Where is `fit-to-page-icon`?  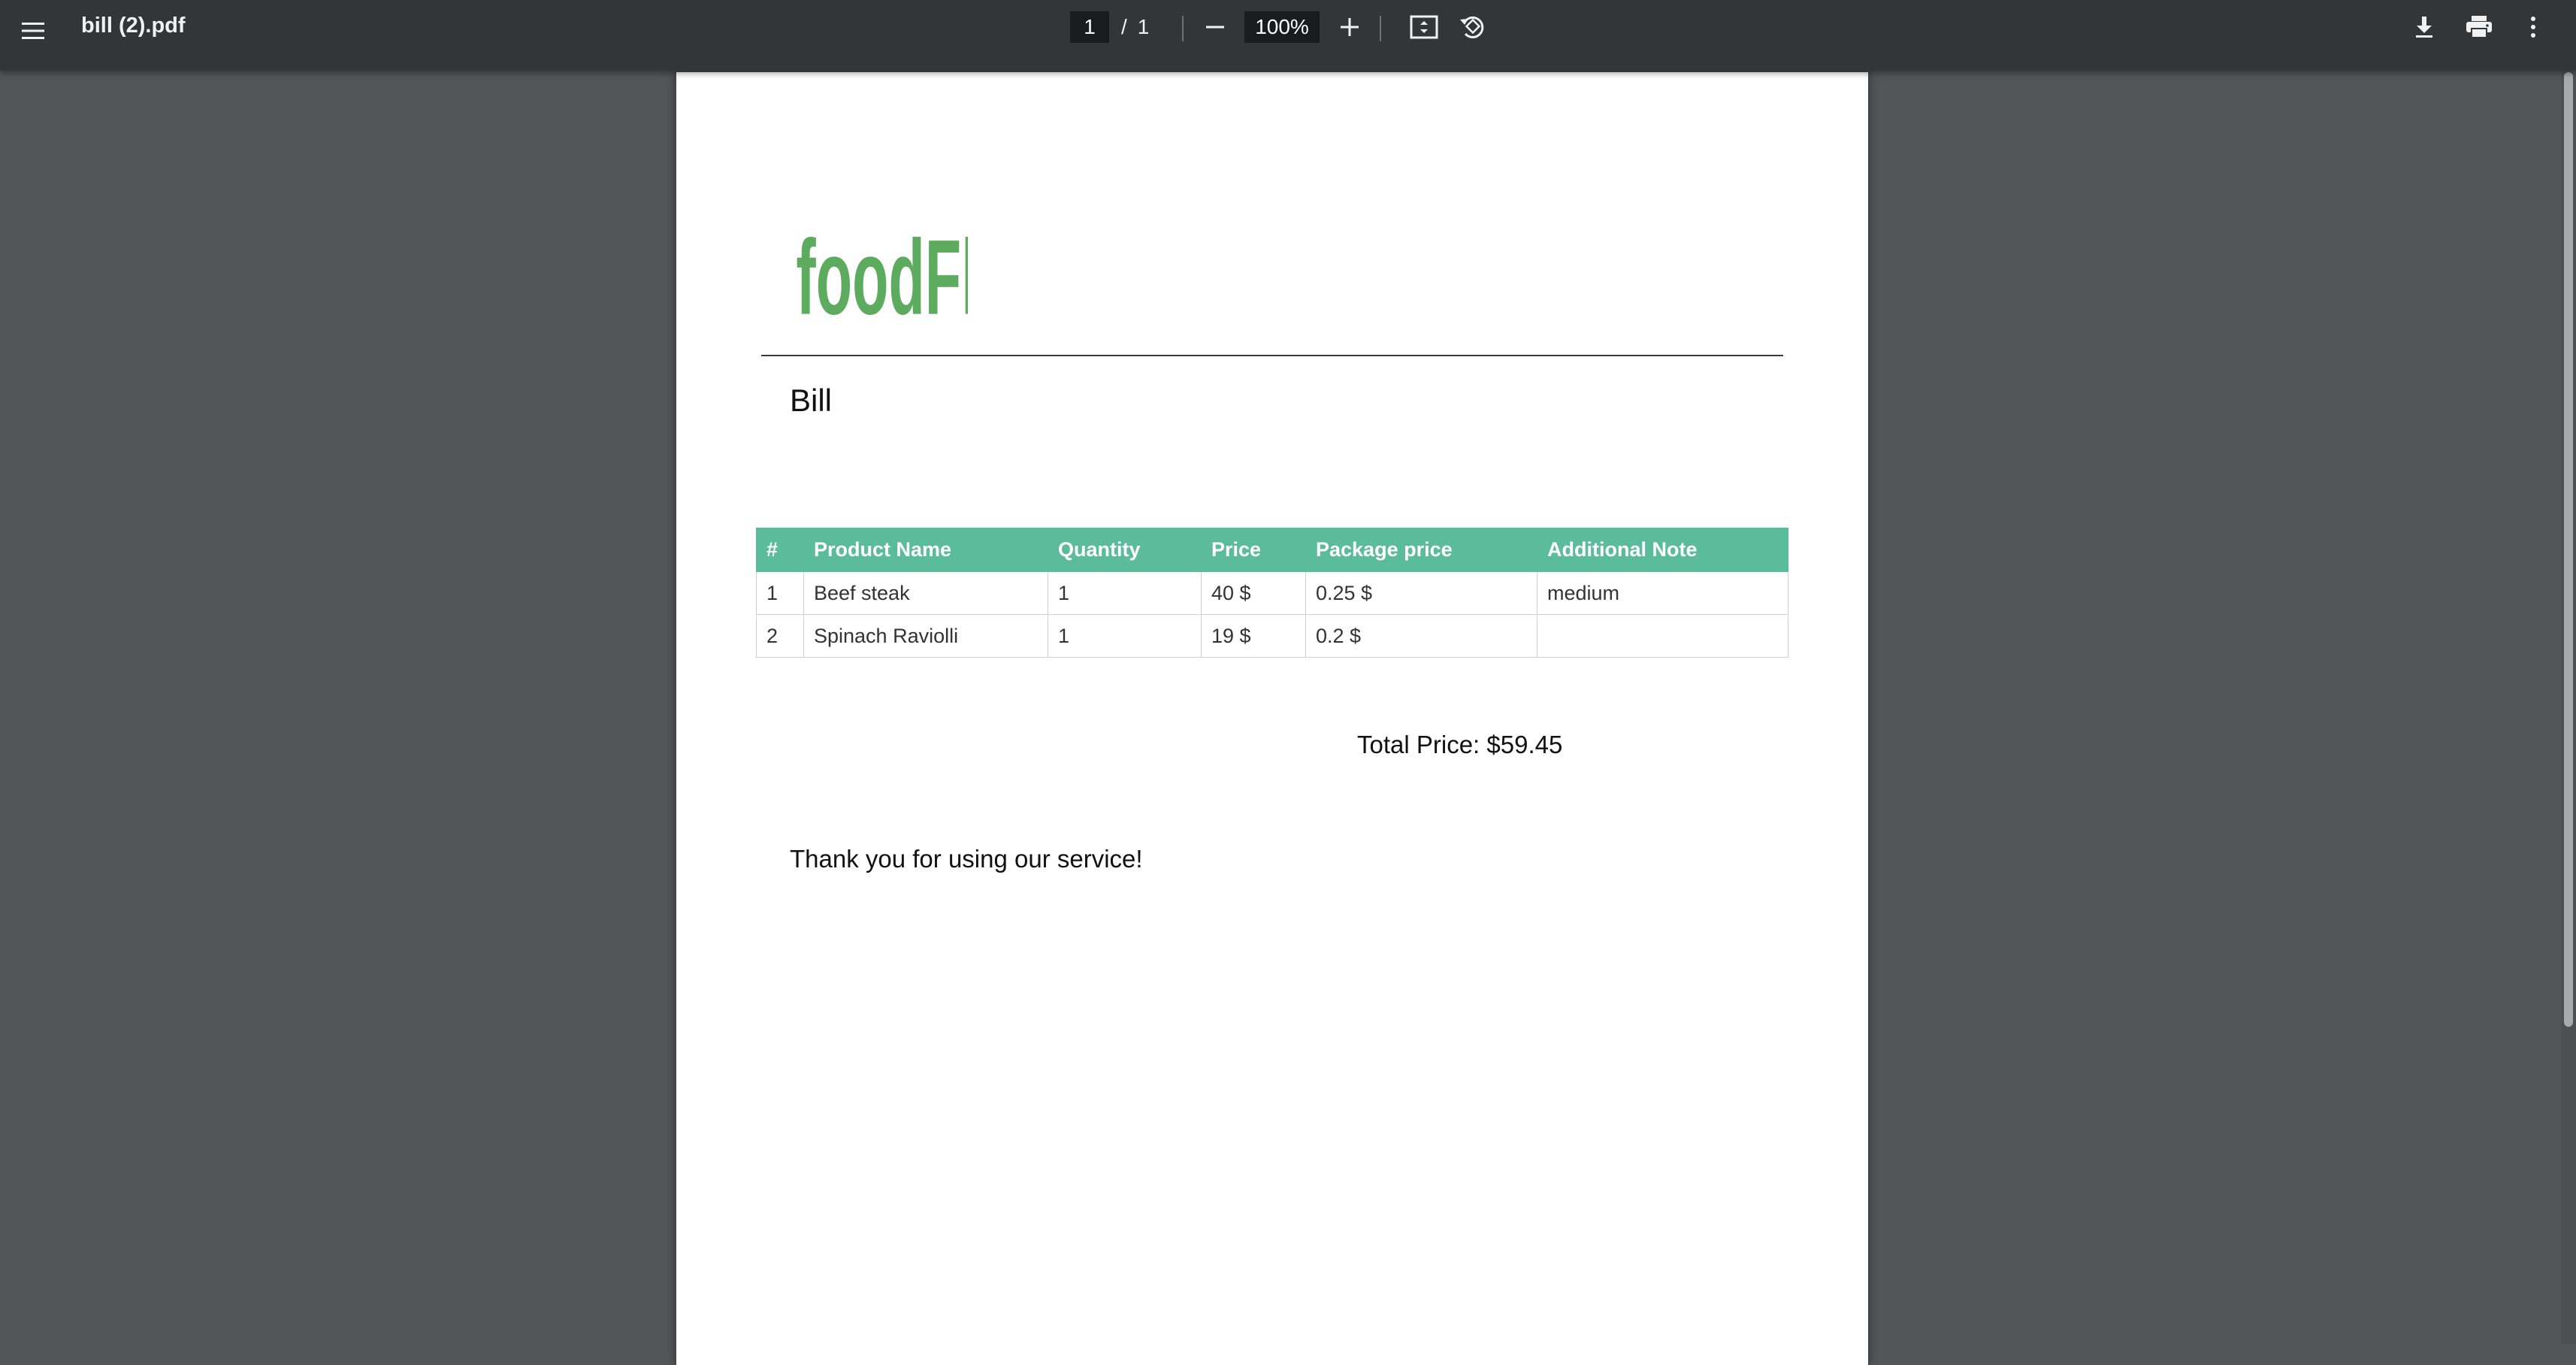 fit-to-page-icon is located at coordinates (1424, 27).